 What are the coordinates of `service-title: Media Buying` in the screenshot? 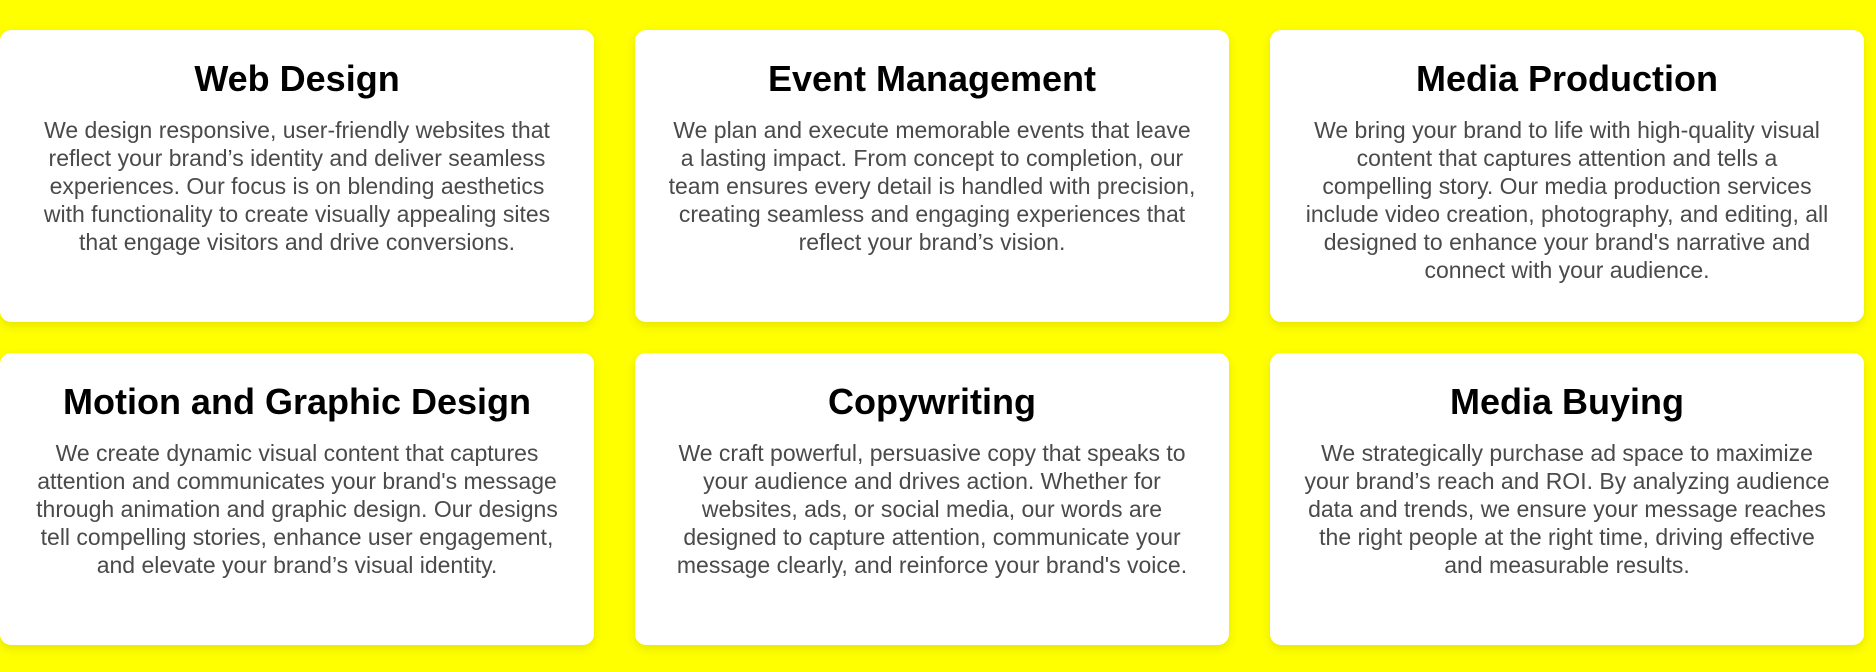 It's located at (1567, 401).